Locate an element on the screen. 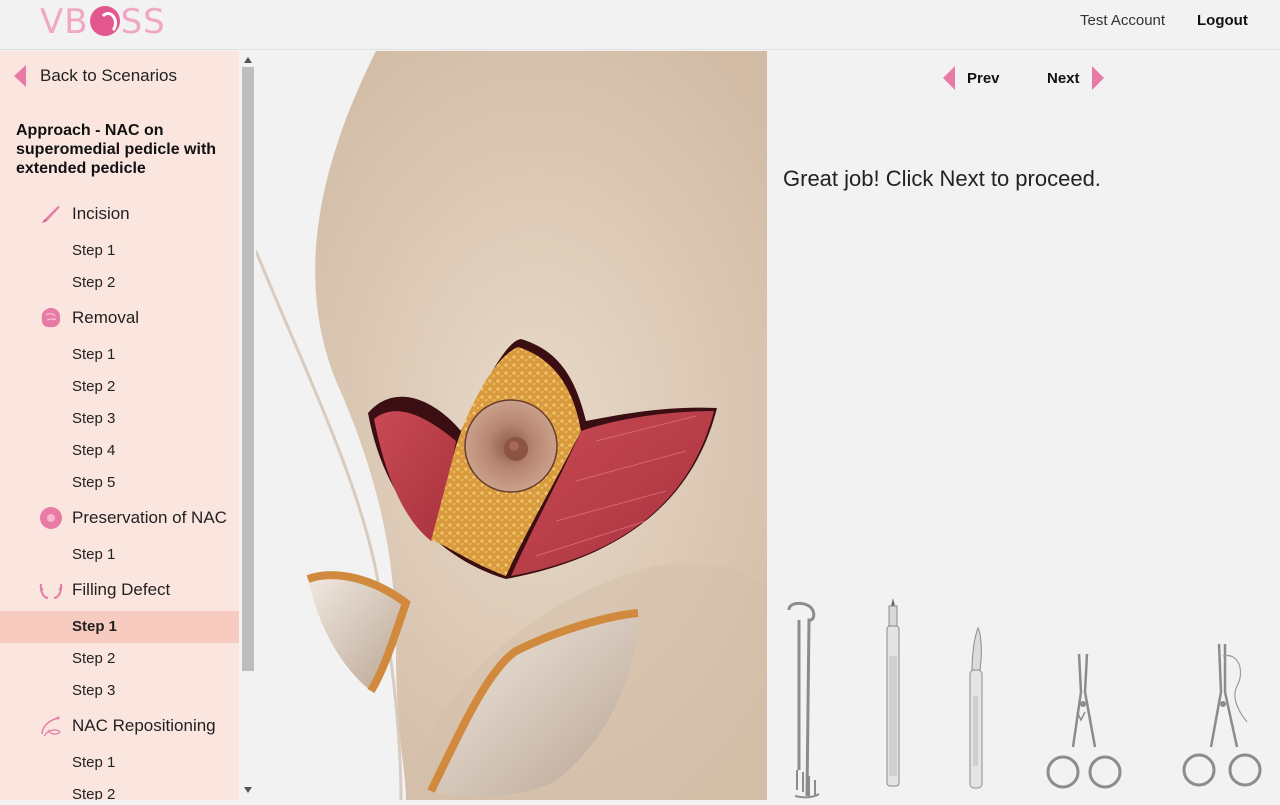 The image size is (1280, 805). step-removal-4: Step 4 is located at coordinates (119, 451).